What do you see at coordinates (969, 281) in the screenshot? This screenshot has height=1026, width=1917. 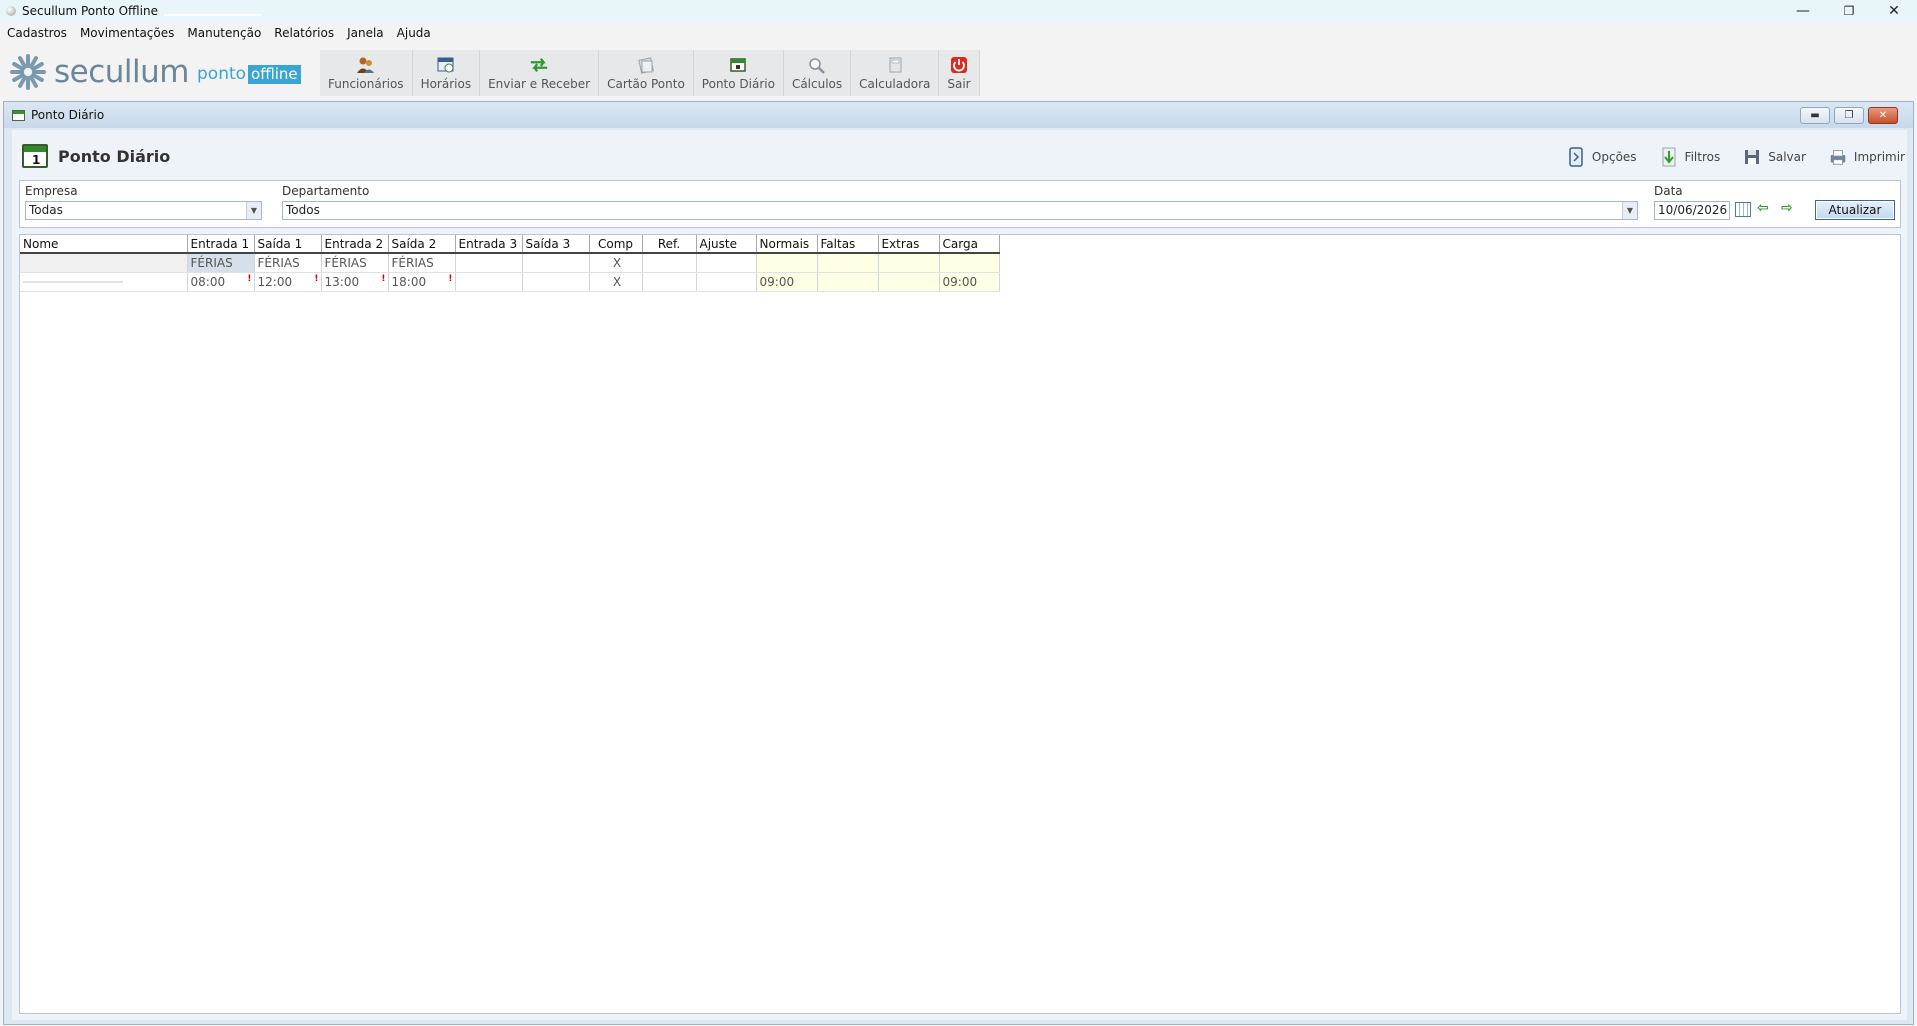 I see `cell-carga: 09:00` at bounding box center [969, 281].